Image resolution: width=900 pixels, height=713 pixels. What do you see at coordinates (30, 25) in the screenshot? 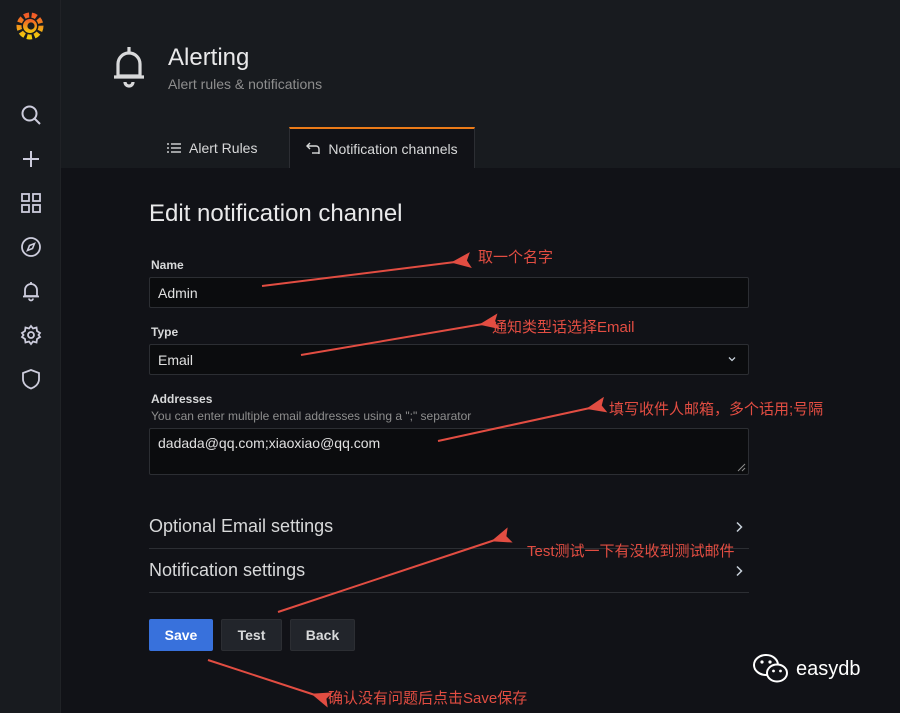
I see `grafana-logo-icon` at bounding box center [30, 25].